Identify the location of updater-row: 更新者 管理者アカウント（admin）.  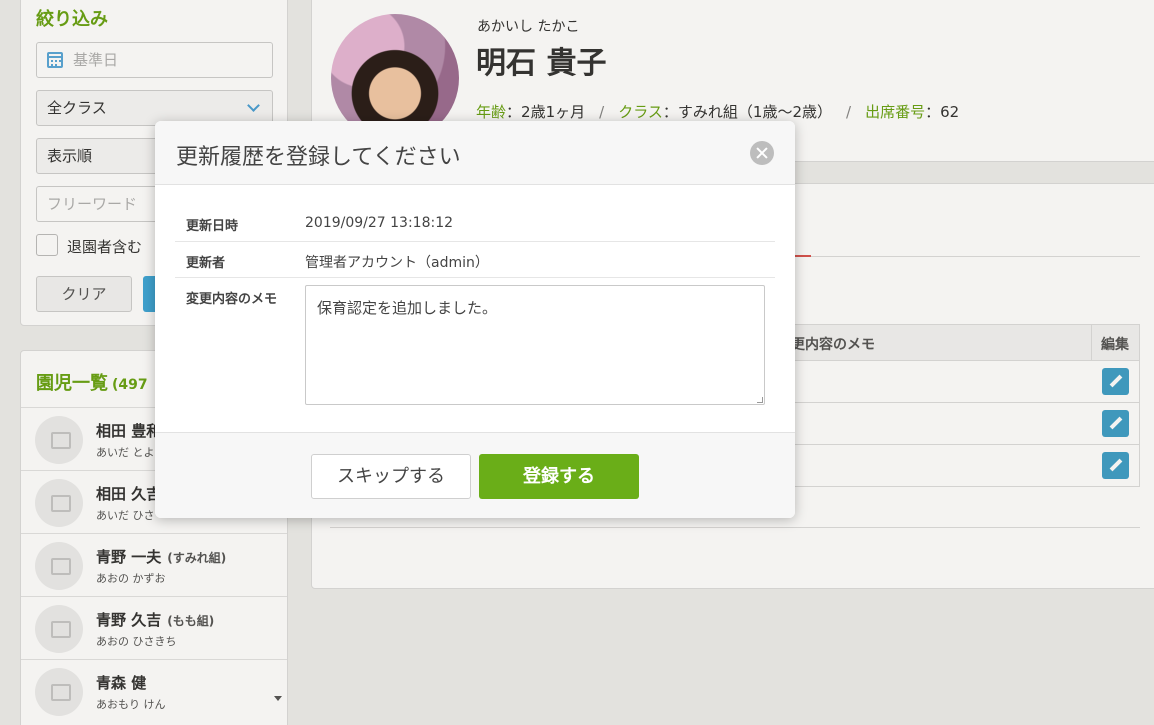
(475, 260).